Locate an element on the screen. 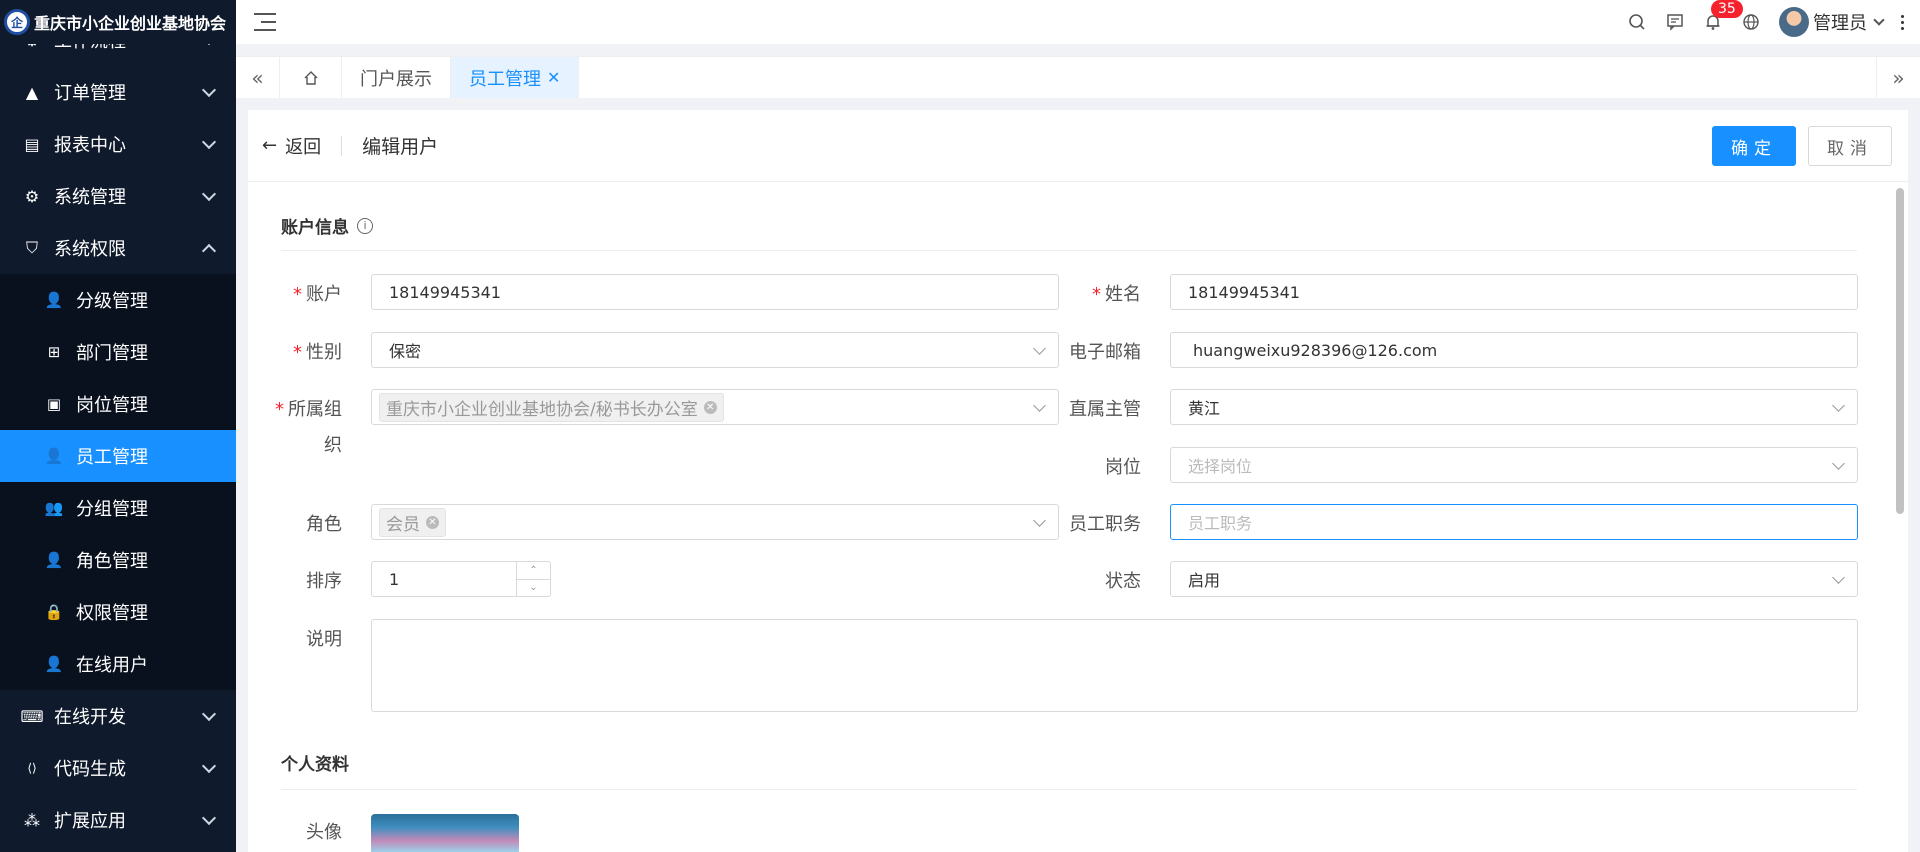 This screenshot has height=852, width=1920. shield-icon: ⛉ is located at coordinates (31, 247).